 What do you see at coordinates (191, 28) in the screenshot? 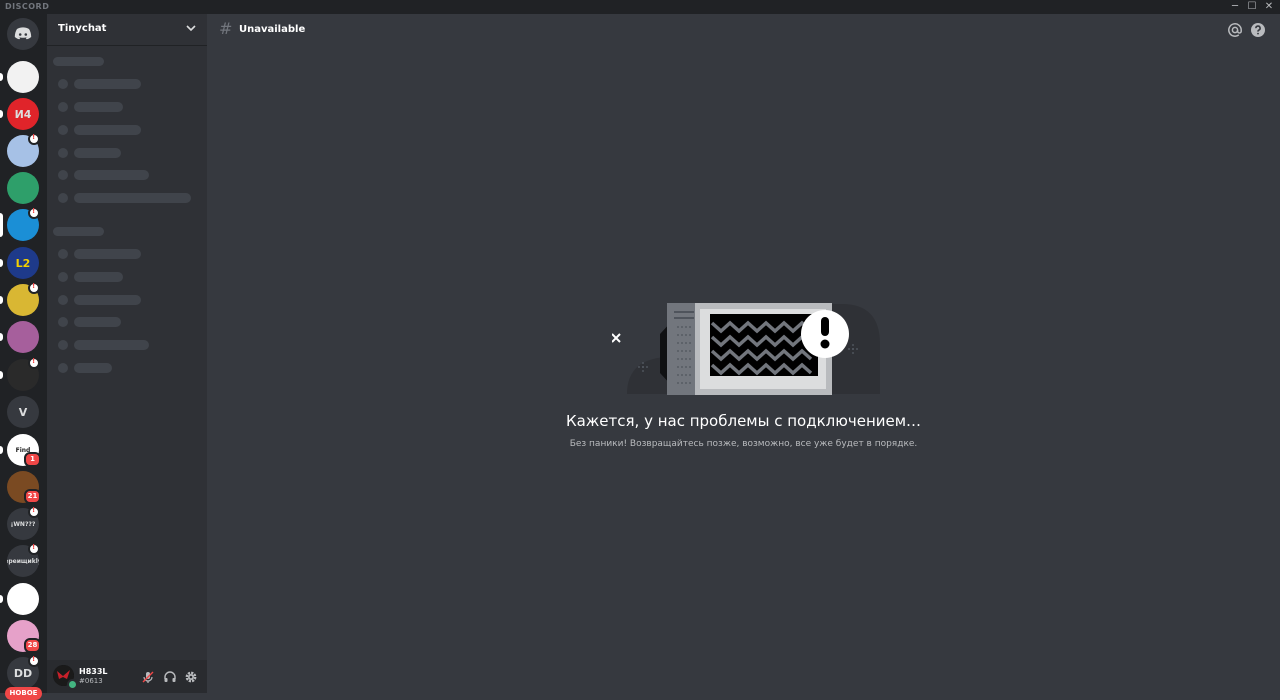
I see `chevron-down-icon` at bounding box center [191, 28].